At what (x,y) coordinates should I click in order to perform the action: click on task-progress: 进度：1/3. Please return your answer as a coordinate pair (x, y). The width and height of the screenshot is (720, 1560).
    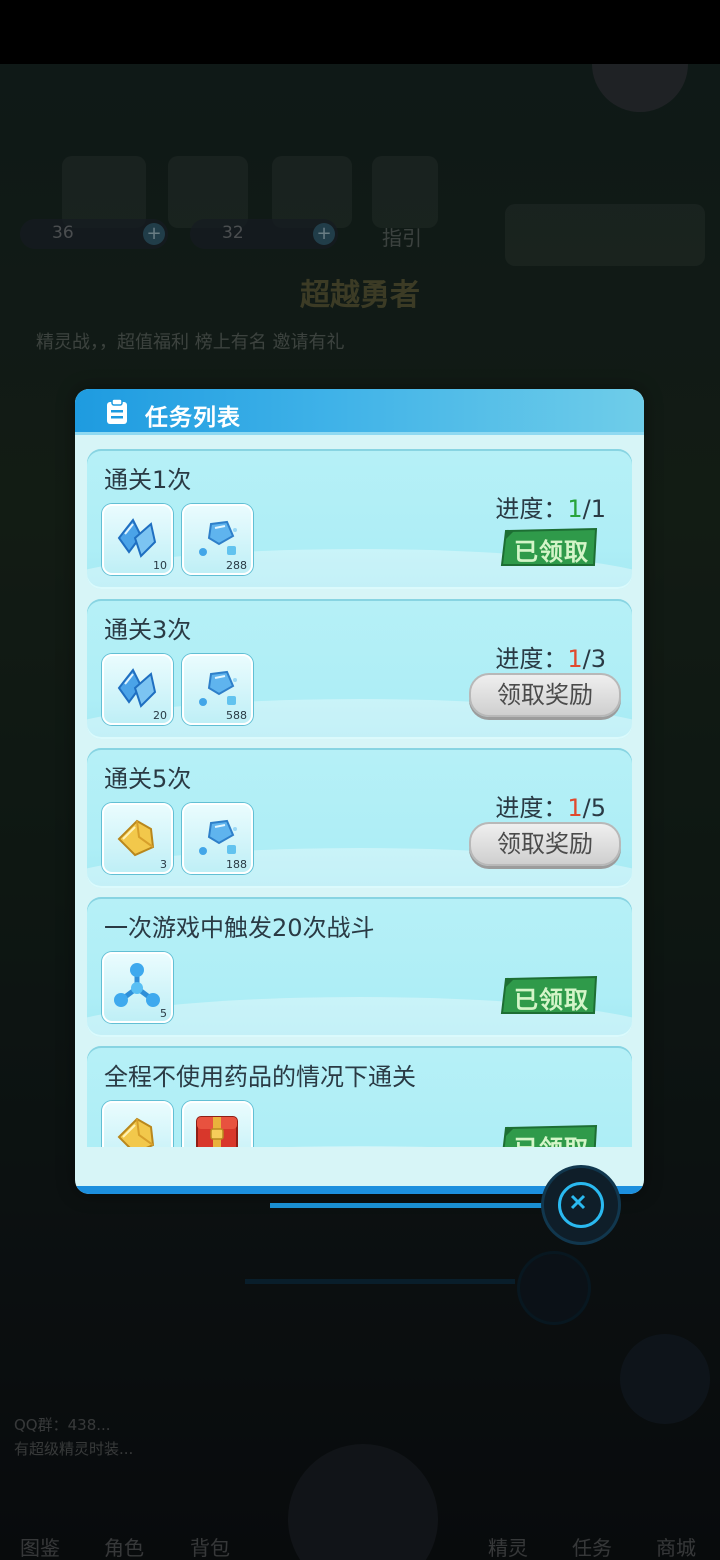
    Looking at the image, I should click on (550, 656).